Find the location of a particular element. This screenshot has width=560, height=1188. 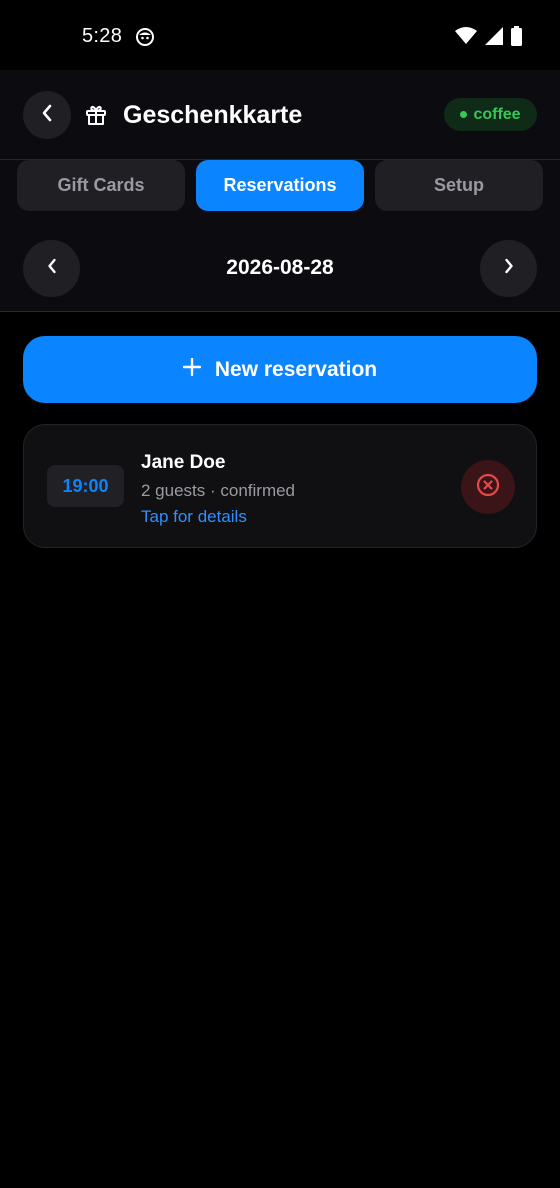

tab-bar: Gift Cards Reservations Setup is located at coordinates (280, 191).